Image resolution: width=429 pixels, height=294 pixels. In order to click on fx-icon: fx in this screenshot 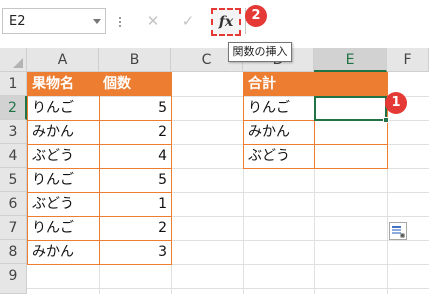, I will do `click(226, 22)`.